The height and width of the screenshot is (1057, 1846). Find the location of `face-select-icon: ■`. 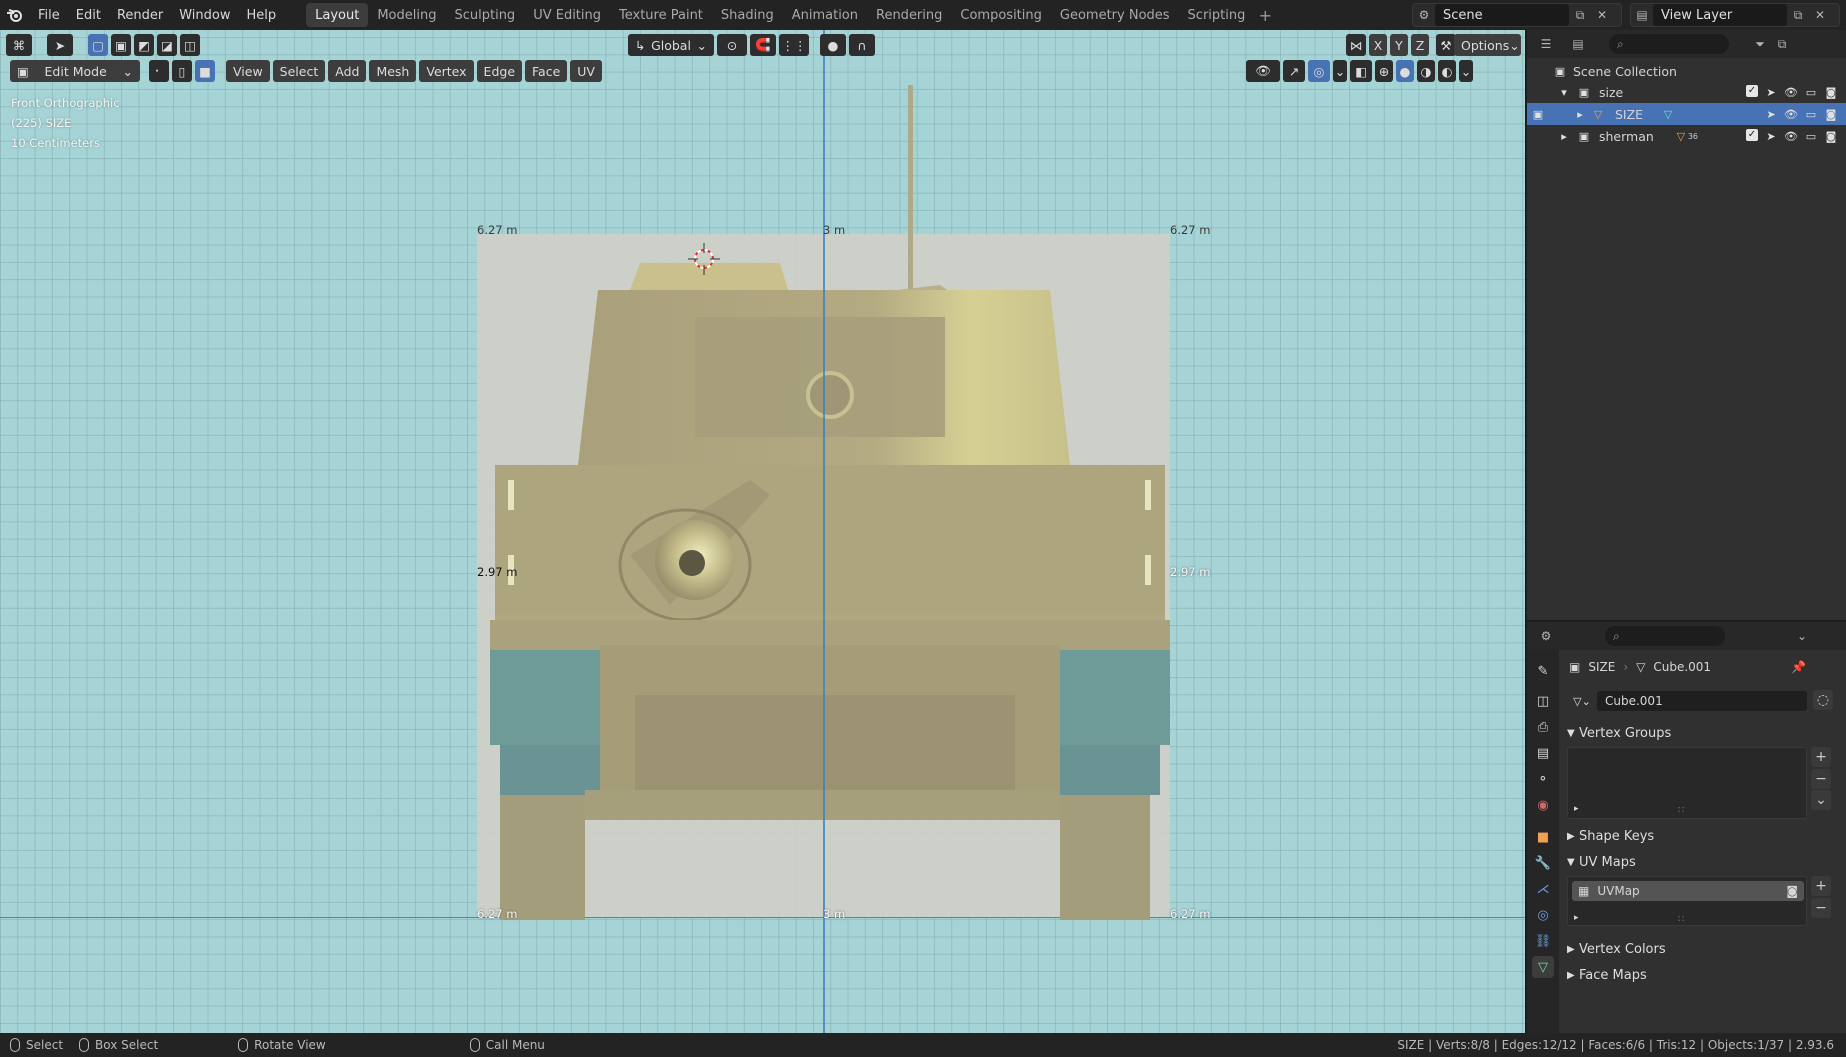

face-select-icon: ■ is located at coordinates (205, 71).